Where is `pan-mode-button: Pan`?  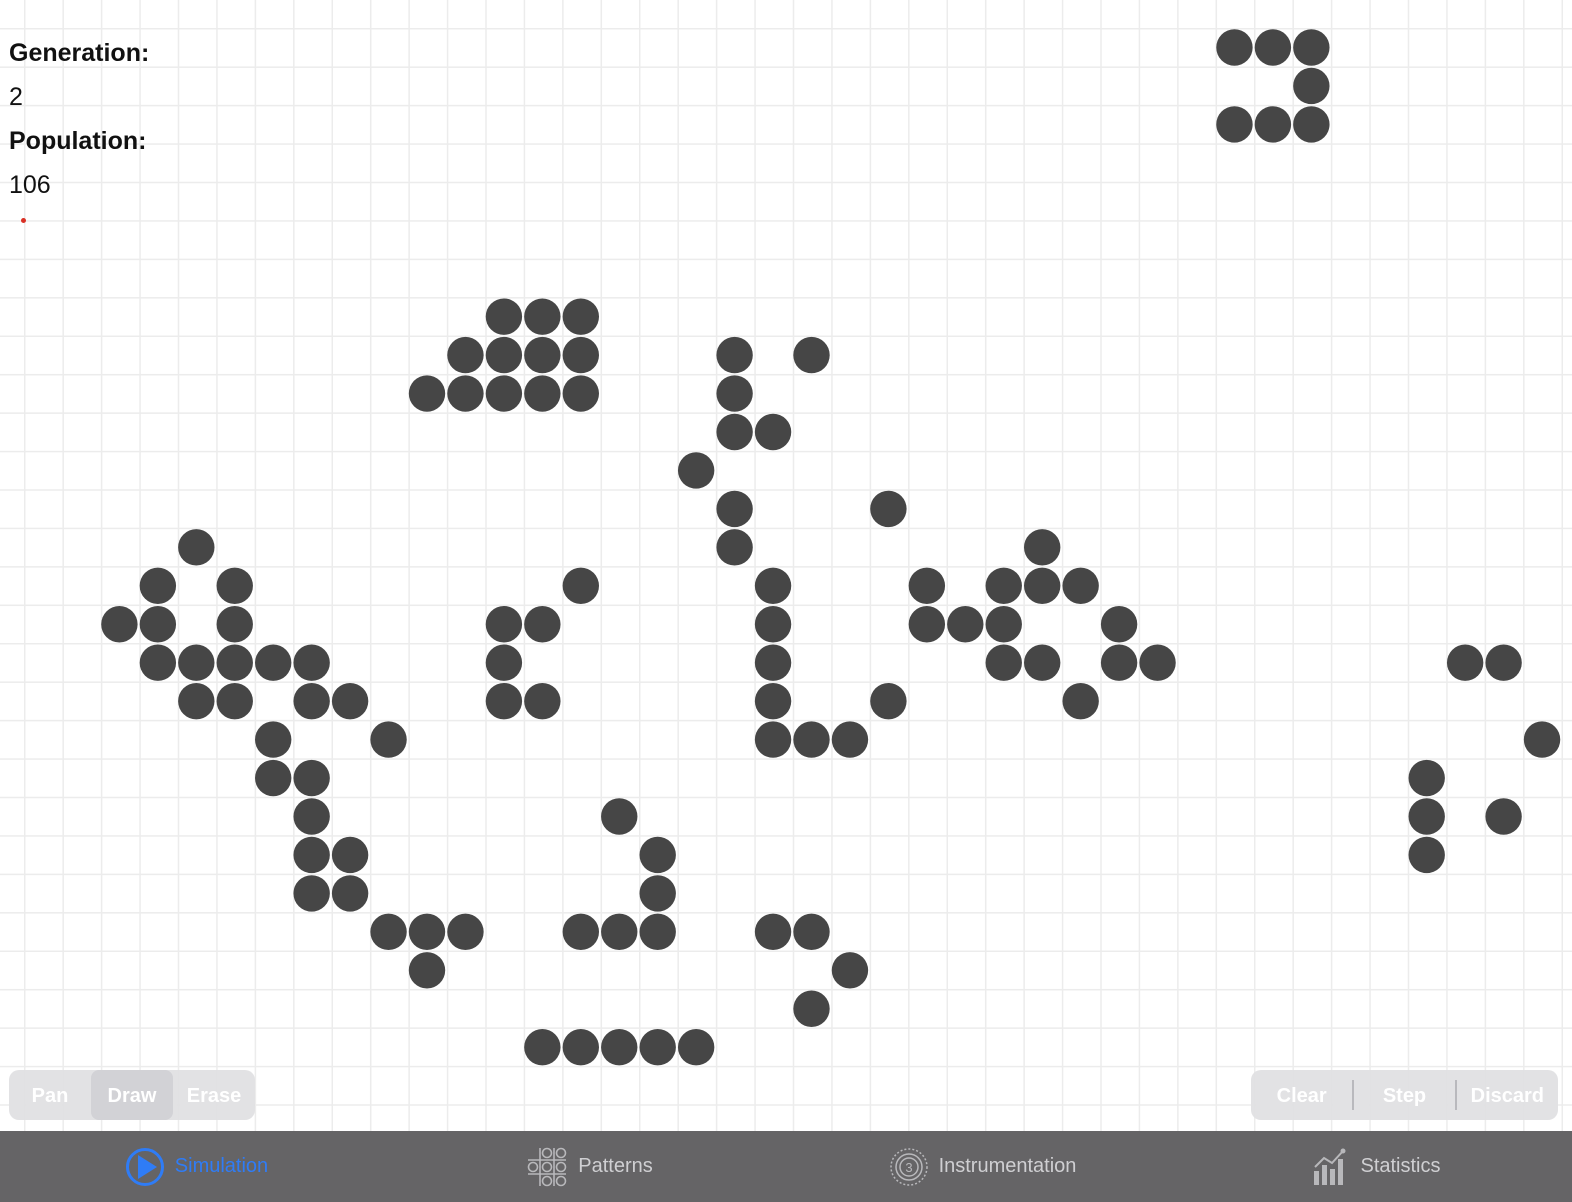 pan-mode-button: Pan is located at coordinates (50, 1095).